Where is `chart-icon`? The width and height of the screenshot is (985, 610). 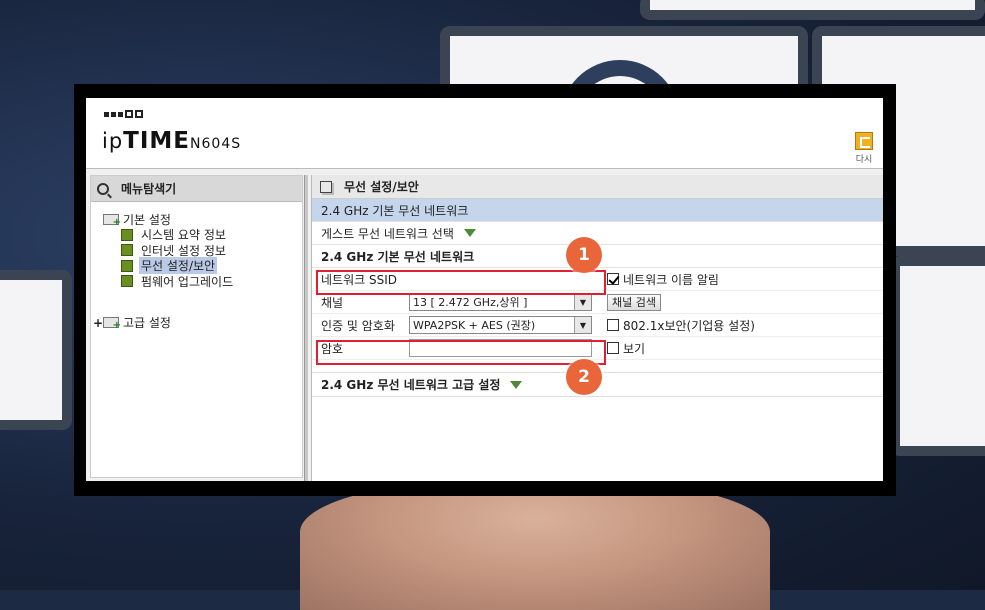
chart-icon is located at coordinates (127, 234).